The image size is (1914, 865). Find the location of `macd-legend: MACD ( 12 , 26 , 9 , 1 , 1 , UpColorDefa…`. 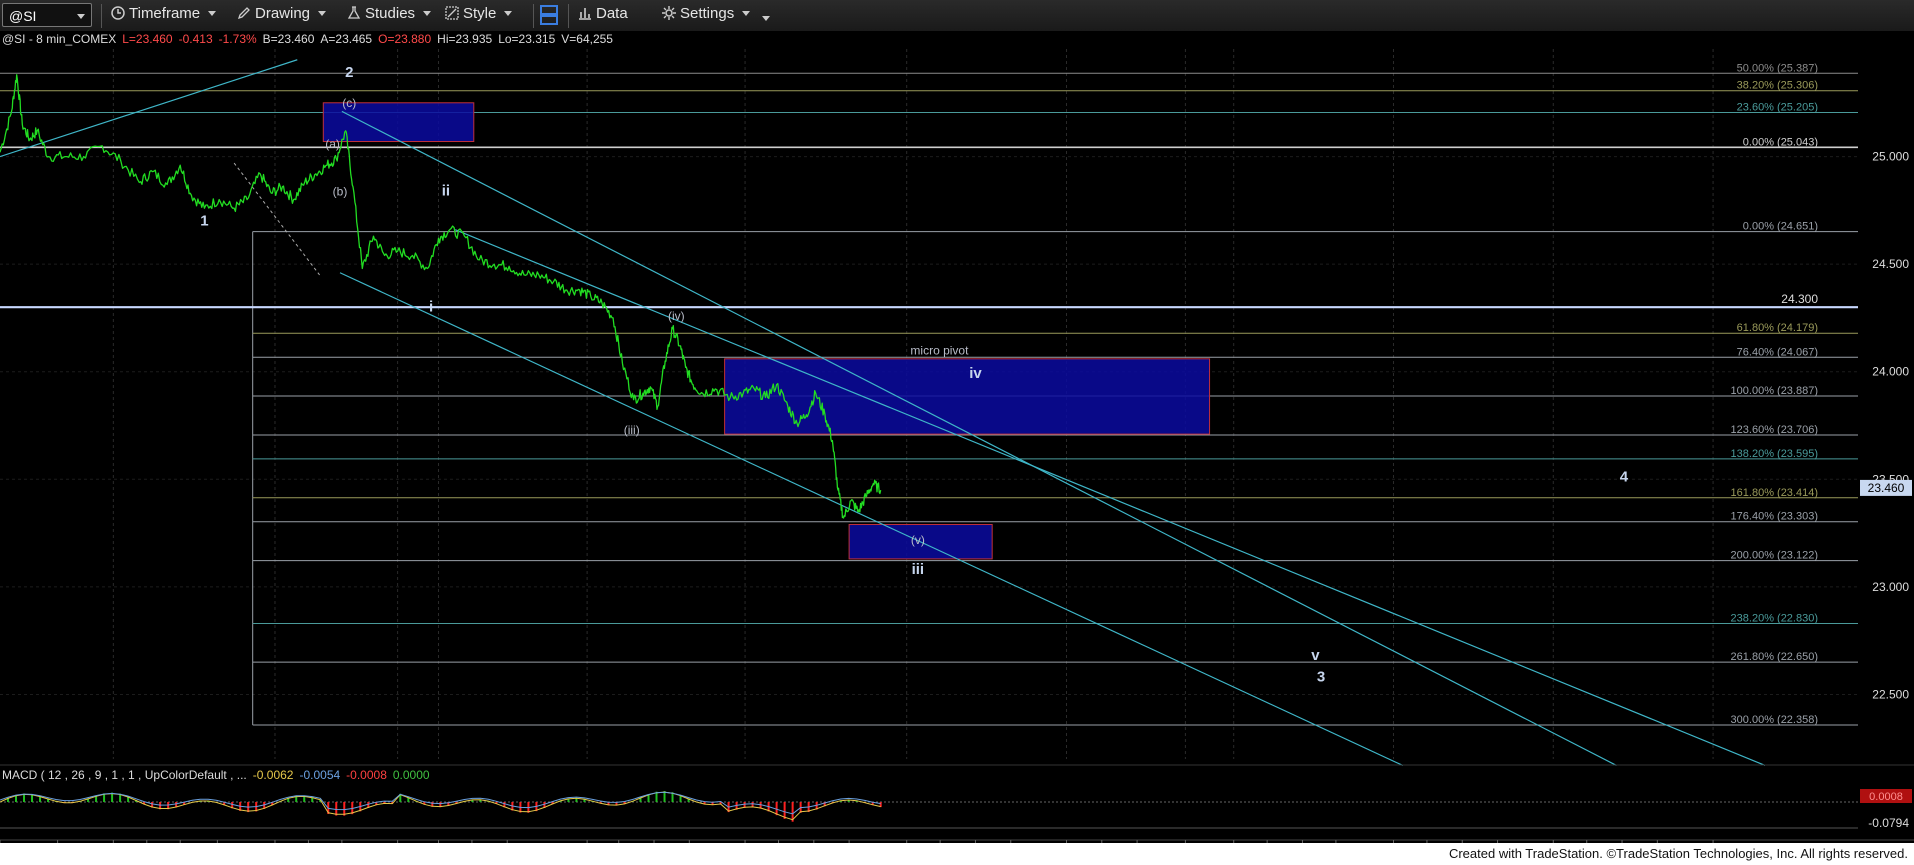

macd-legend: MACD ( 12 , 26 , 9 , 1 , 1 , UpColorDefa… is located at coordinates (216, 775).